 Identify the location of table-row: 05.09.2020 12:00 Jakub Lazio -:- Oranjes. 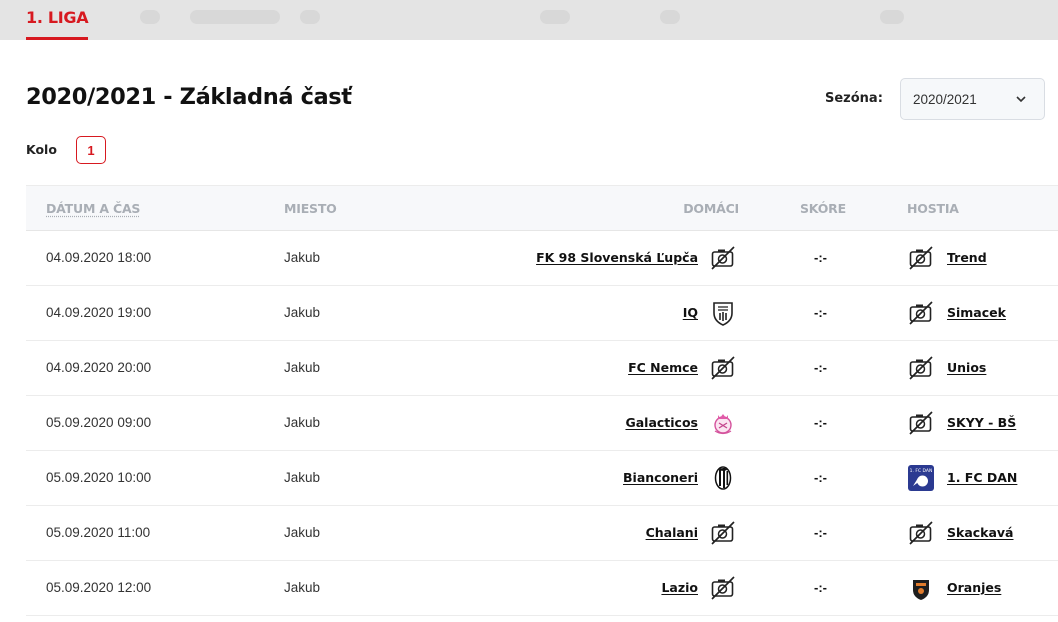
(542, 588).